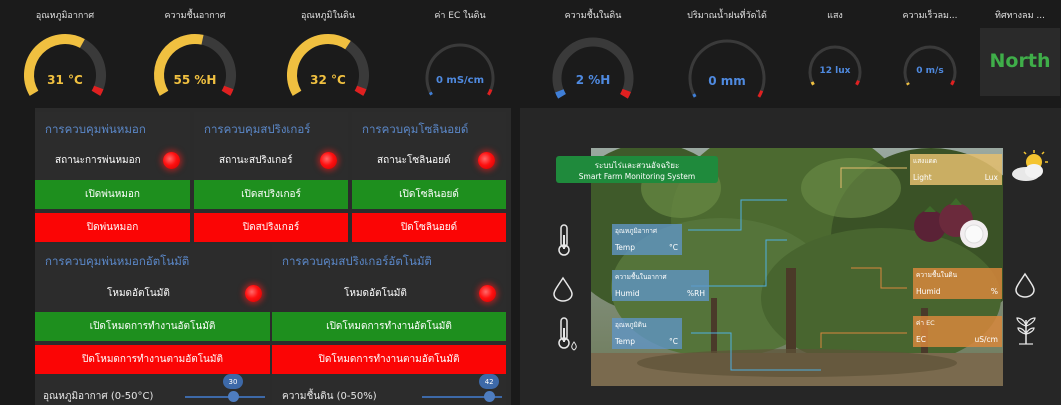 This screenshot has height=405, width=1061. What do you see at coordinates (951, 223) in the screenshot?
I see `mangosteen-fruit-icon` at bounding box center [951, 223].